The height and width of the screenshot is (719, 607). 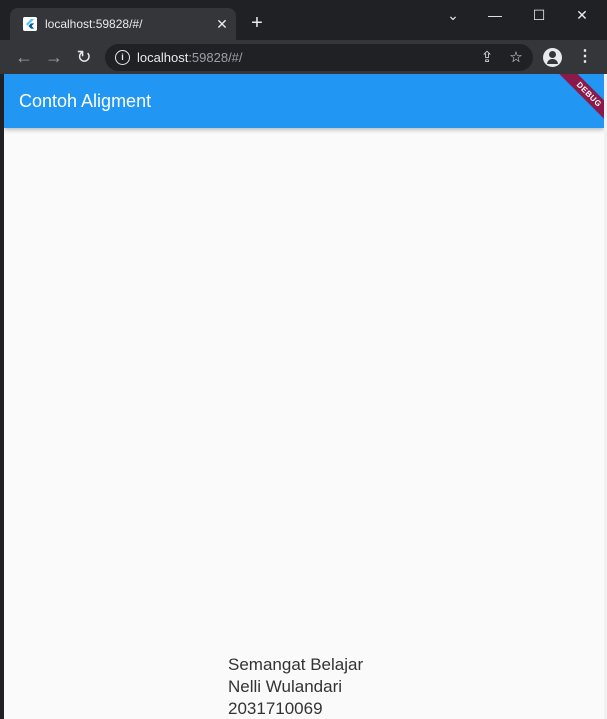 What do you see at coordinates (582, 15) in the screenshot?
I see `close-window-button: ✕` at bounding box center [582, 15].